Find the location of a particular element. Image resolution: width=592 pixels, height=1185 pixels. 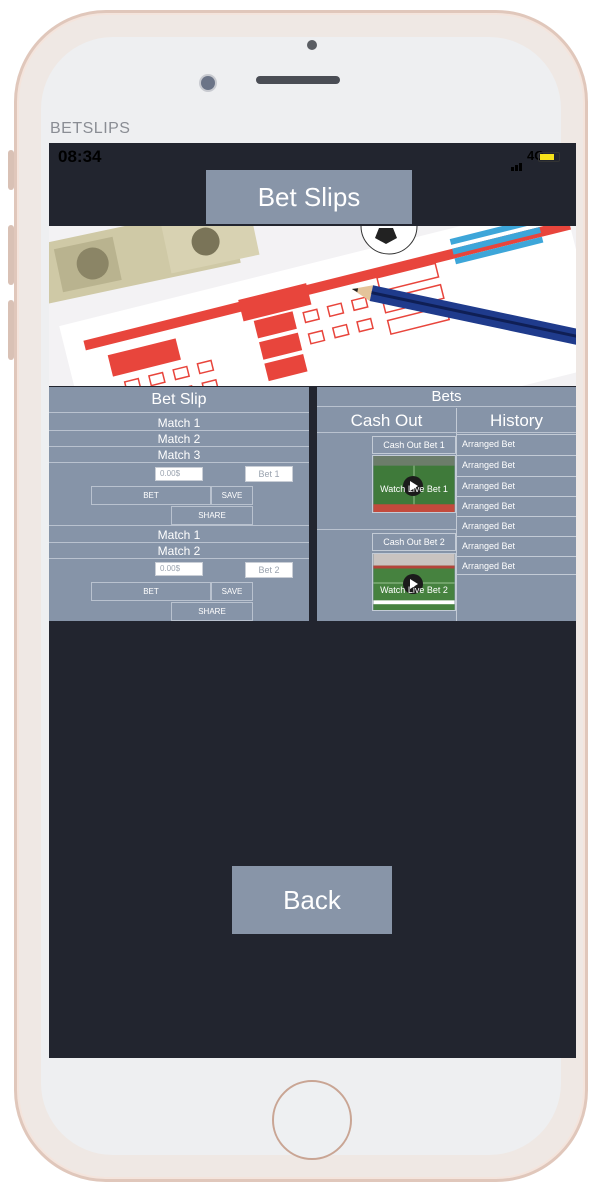

watch-live-bet-2-video: Watch Live Bet 2 is located at coordinates (414, 582).